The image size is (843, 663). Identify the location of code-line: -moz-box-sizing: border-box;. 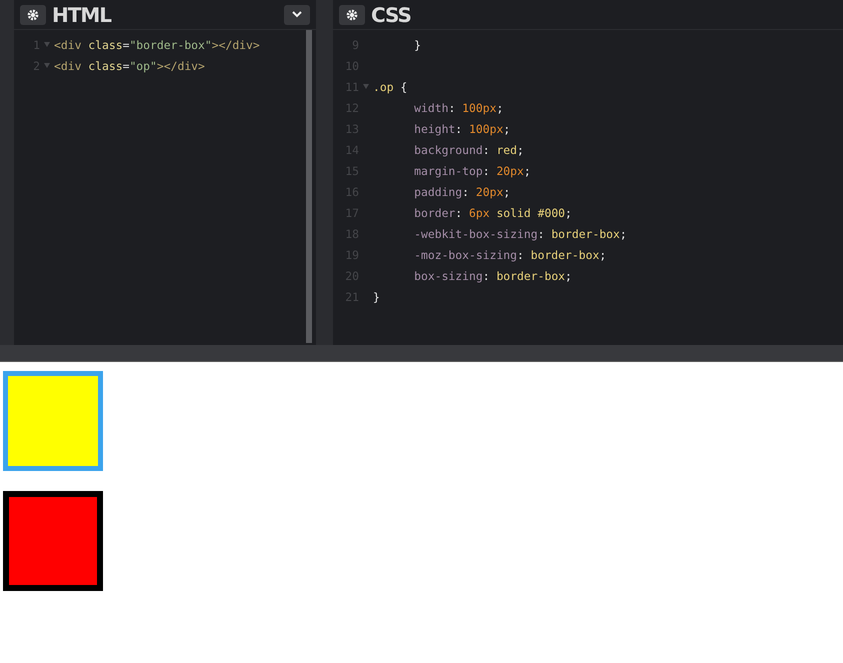
(509, 255).